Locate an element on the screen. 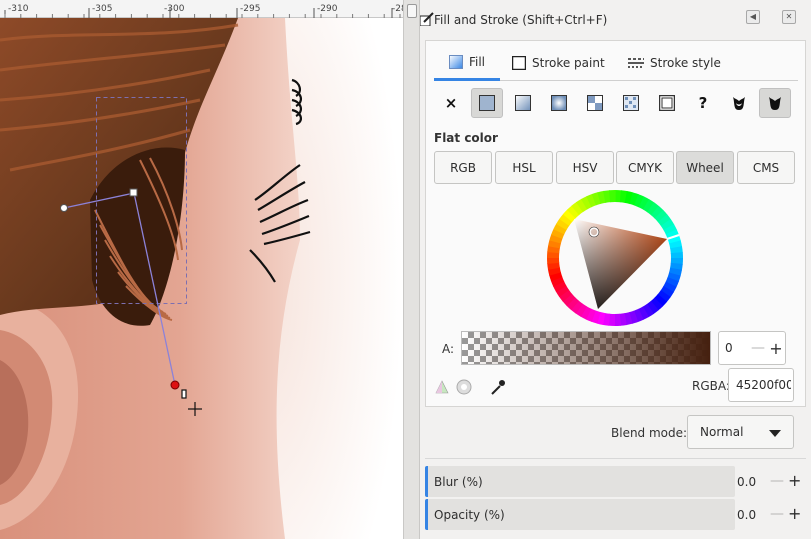 Image resolution: width=811 pixels, height=539 pixels. panel-splitter is located at coordinates (411, 269).